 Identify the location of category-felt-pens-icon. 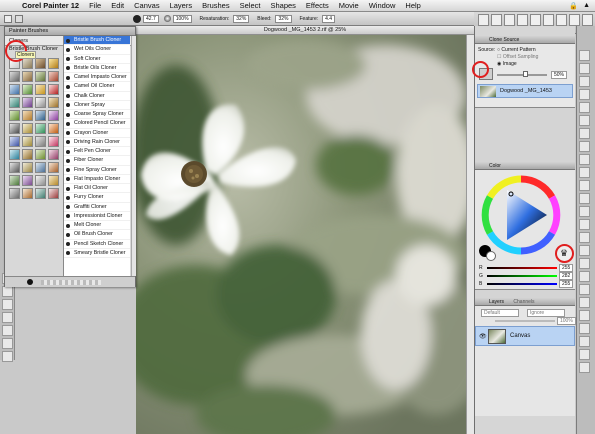
(53, 63).